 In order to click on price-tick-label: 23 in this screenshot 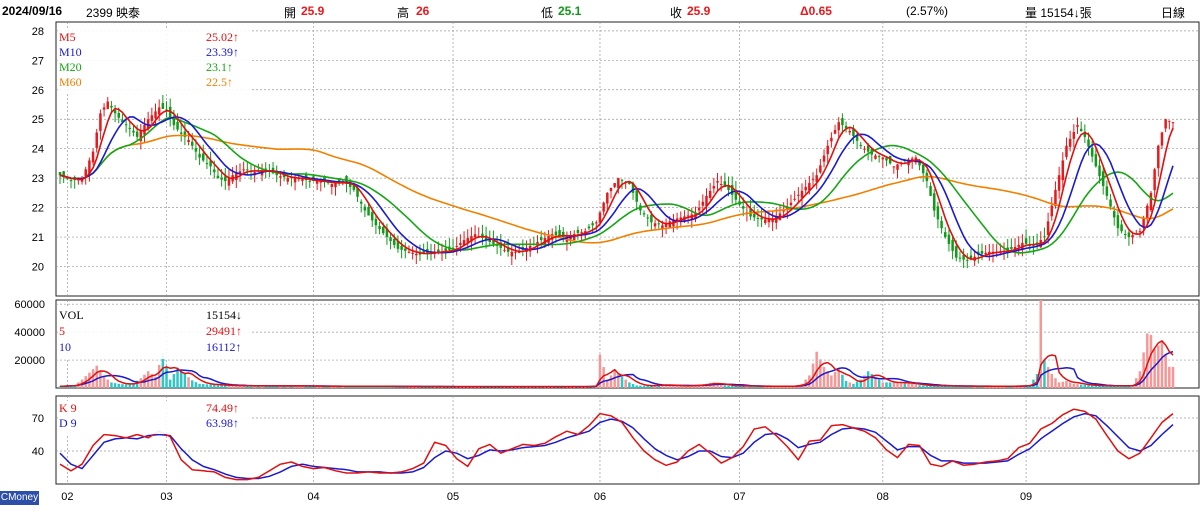, I will do `click(38, 179)`.